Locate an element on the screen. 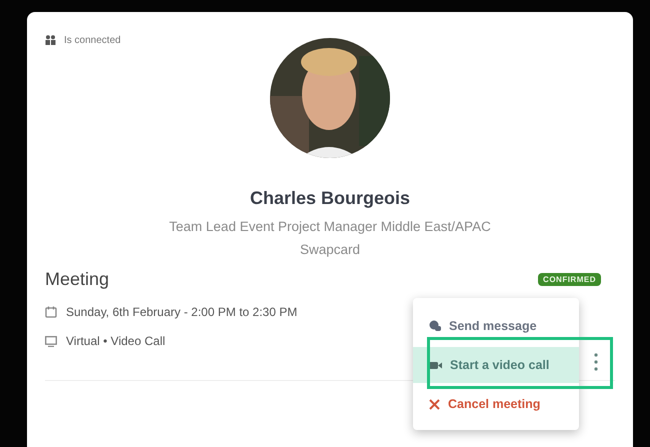  meeting-detail: Virtual • Video Call is located at coordinates (116, 341).